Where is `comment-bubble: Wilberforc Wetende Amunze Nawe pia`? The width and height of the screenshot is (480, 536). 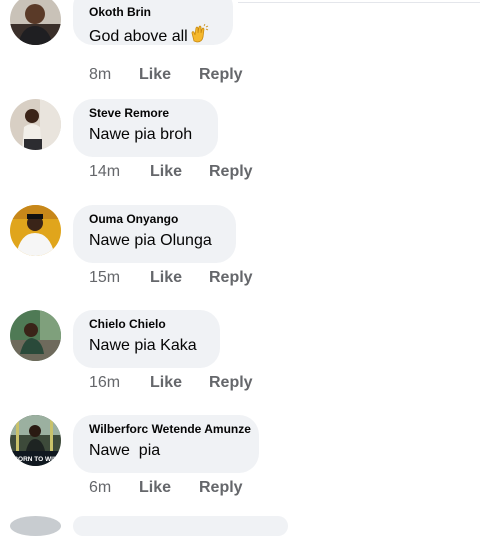
comment-bubble: Wilberforc Wetende Amunze Nawe pia is located at coordinates (166, 444).